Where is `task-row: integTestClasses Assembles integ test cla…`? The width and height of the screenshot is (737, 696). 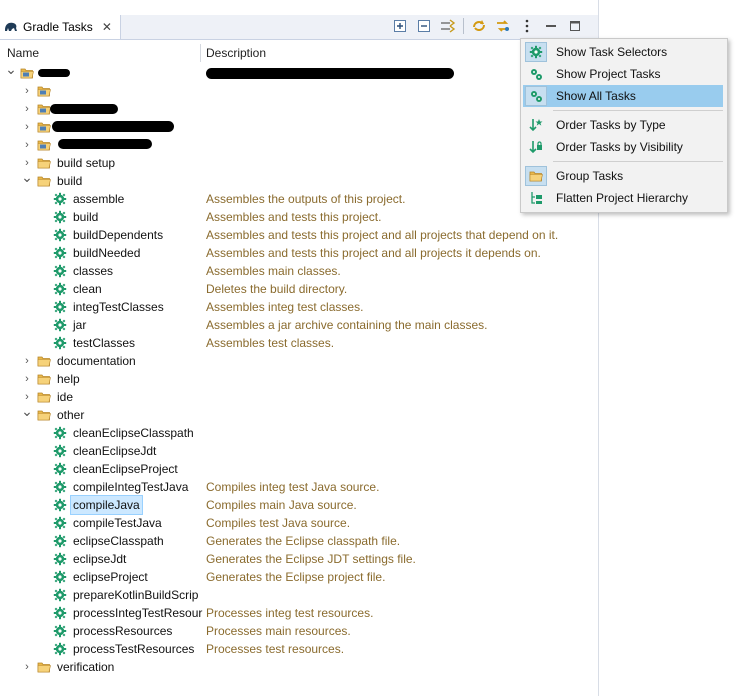
task-row: integTestClasses Assembles integ test cla… is located at coordinates (299, 307).